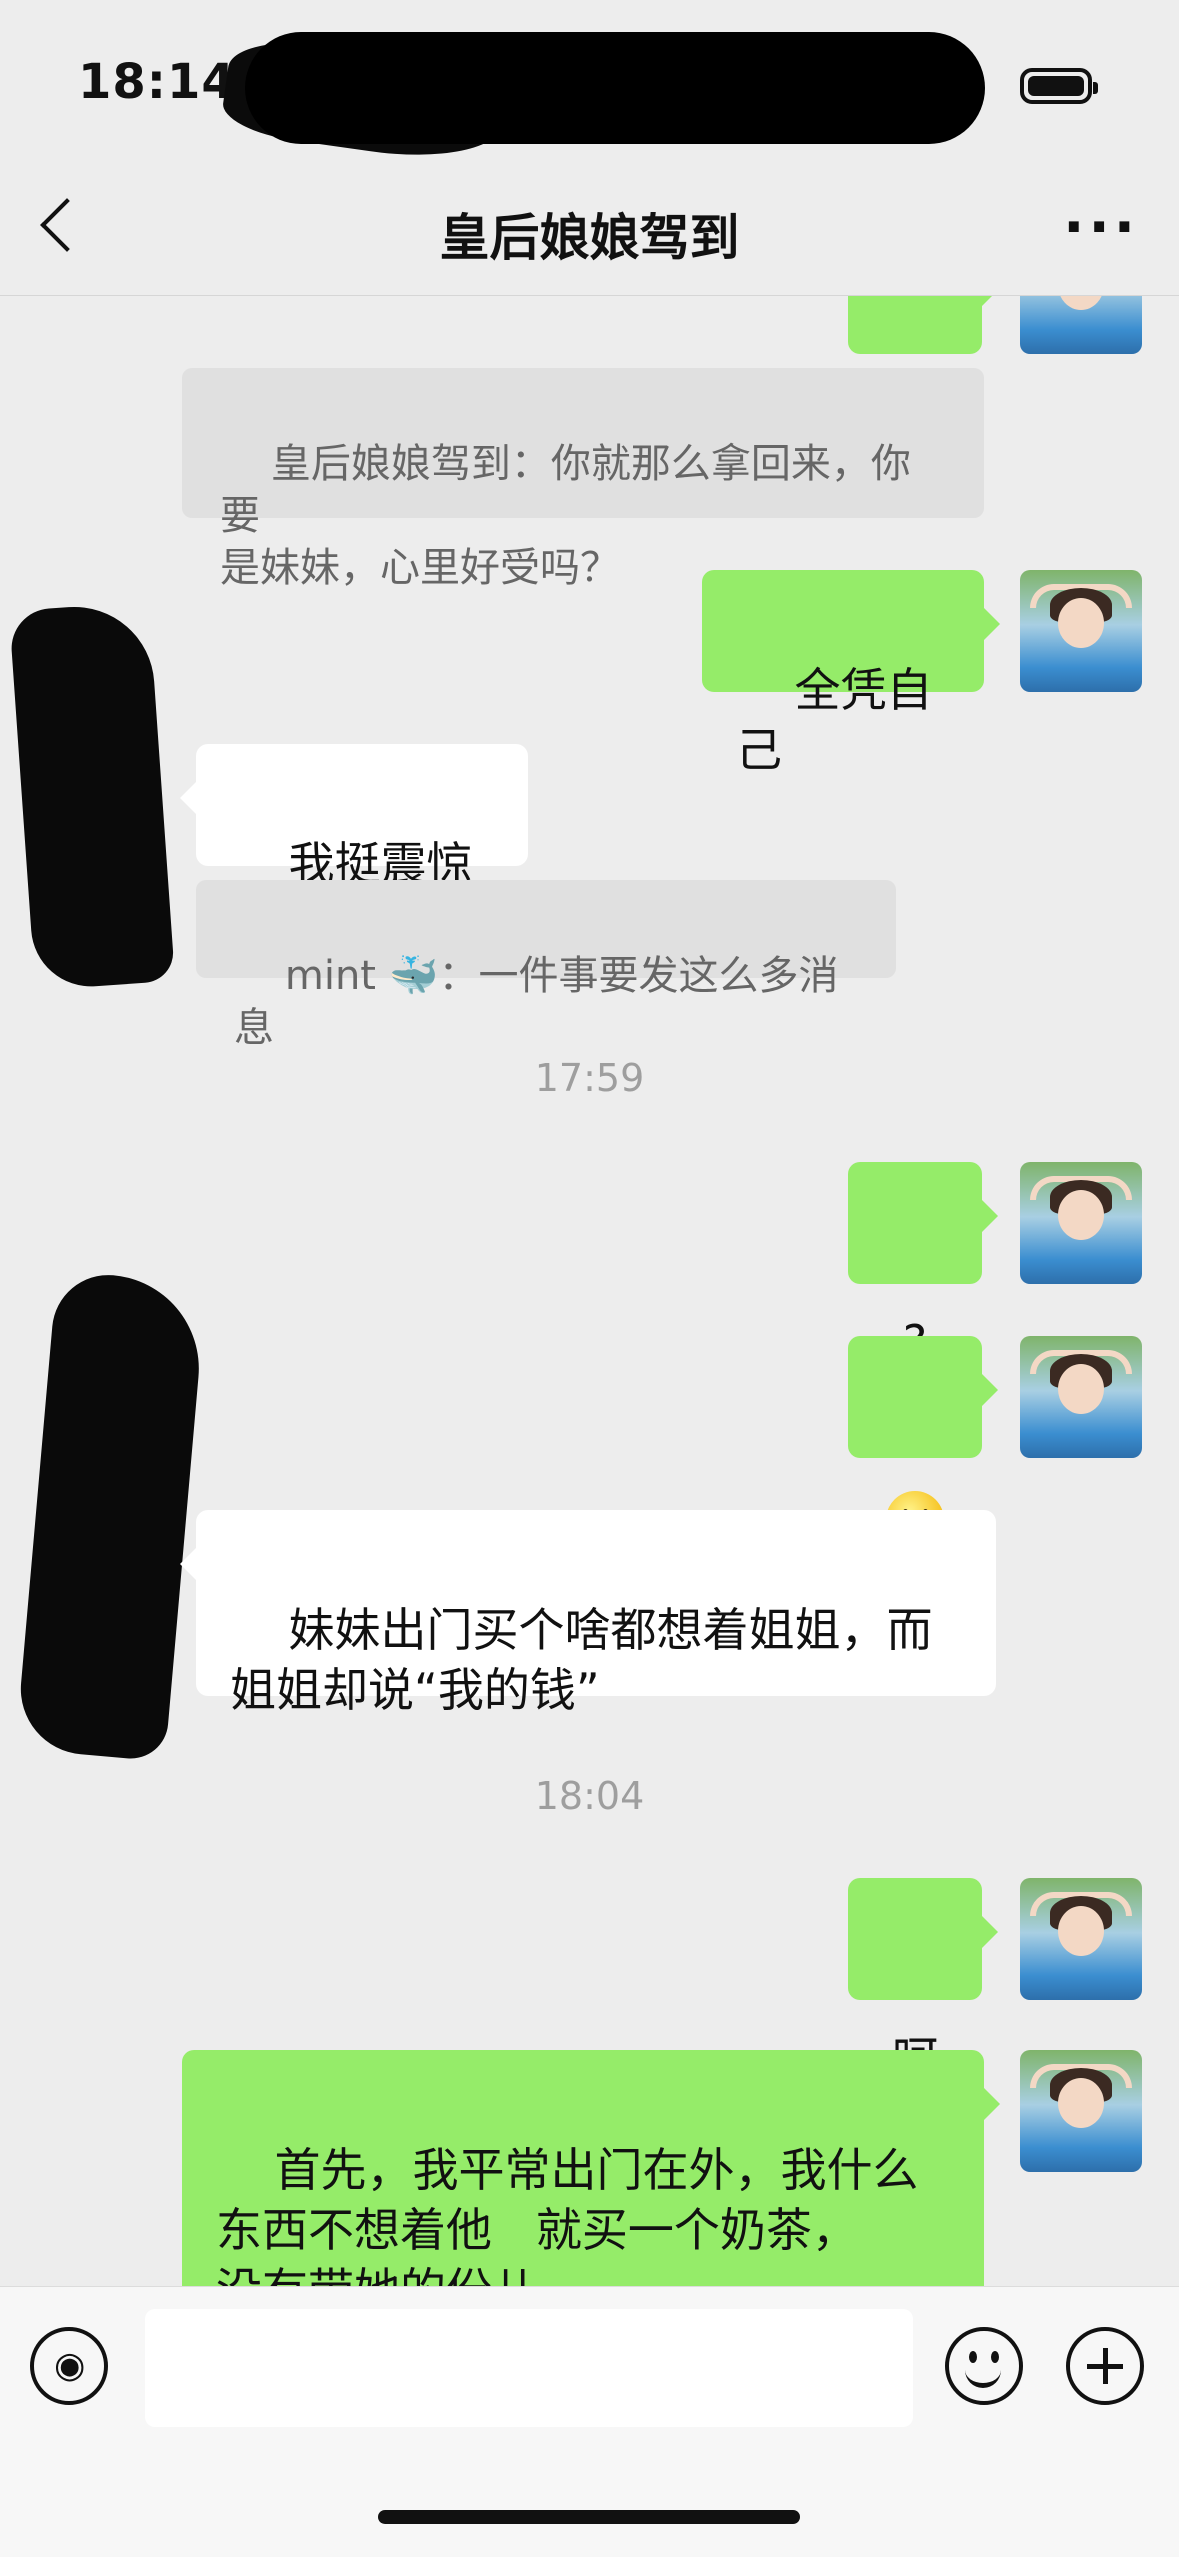 The width and height of the screenshot is (1179, 2557). Describe the element at coordinates (923, 1981) in the screenshot. I see `message-bubble-self: 呵` at that location.